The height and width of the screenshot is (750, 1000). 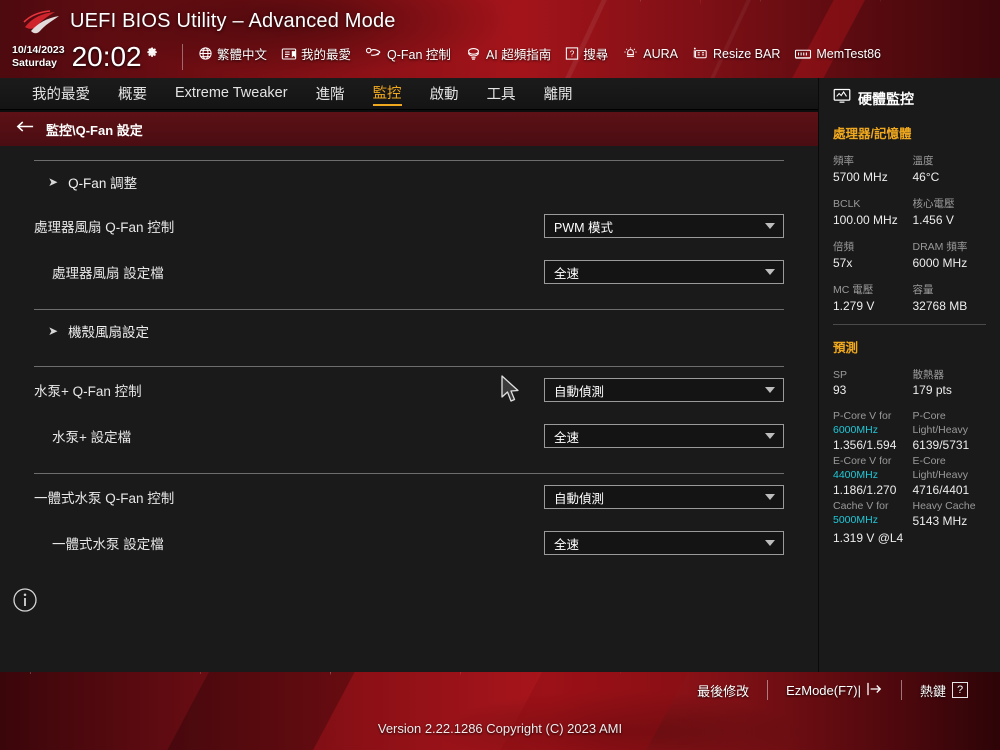 I want to click on dropdown-aio-pump-qfan-control: 自動偵測, so click(x=664, y=497).